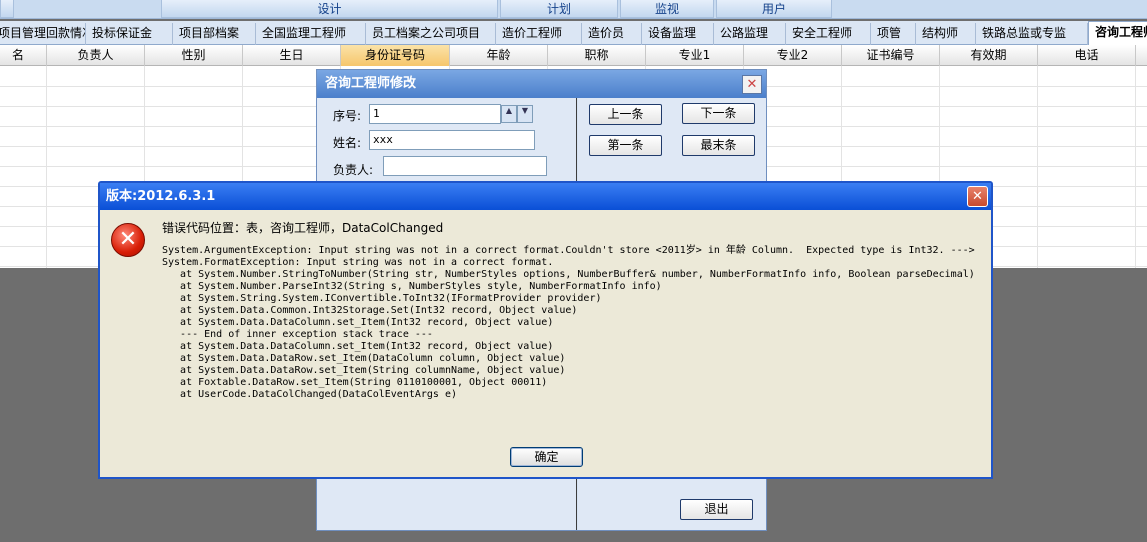 Image resolution: width=1147 pixels, height=542 pixels. Describe the element at coordinates (625, 145) in the screenshot. I see `first-record-button: 第一条` at that location.